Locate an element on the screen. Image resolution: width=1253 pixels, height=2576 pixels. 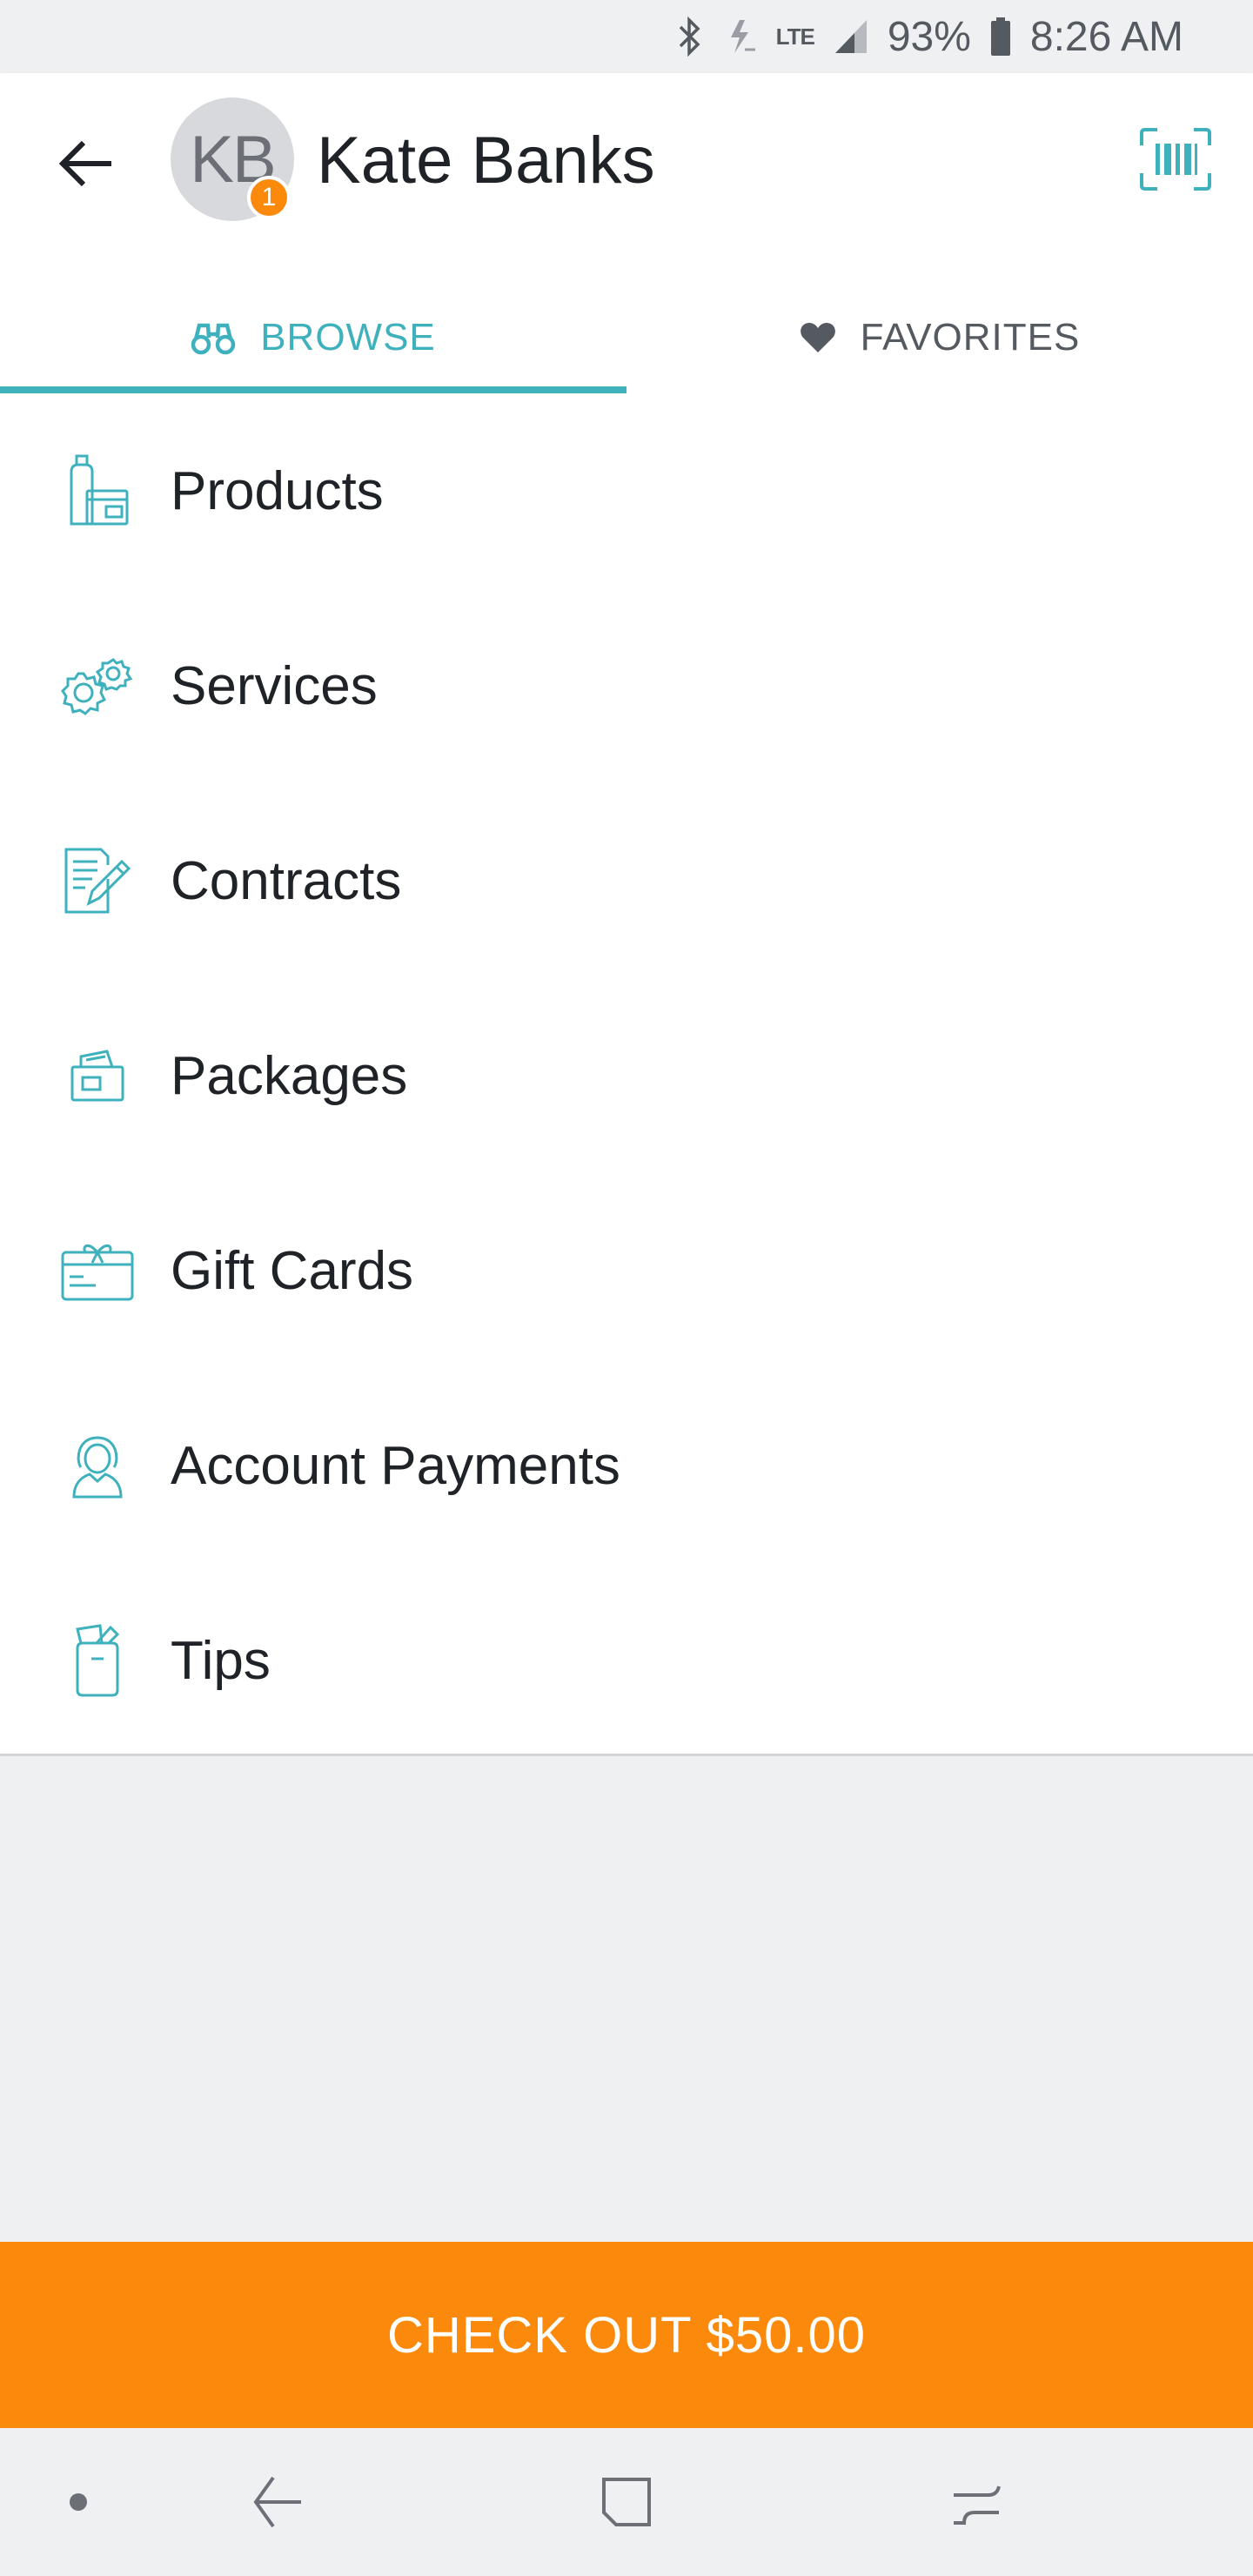
menu-item-label: Contracts is located at coordinates (286, 880).